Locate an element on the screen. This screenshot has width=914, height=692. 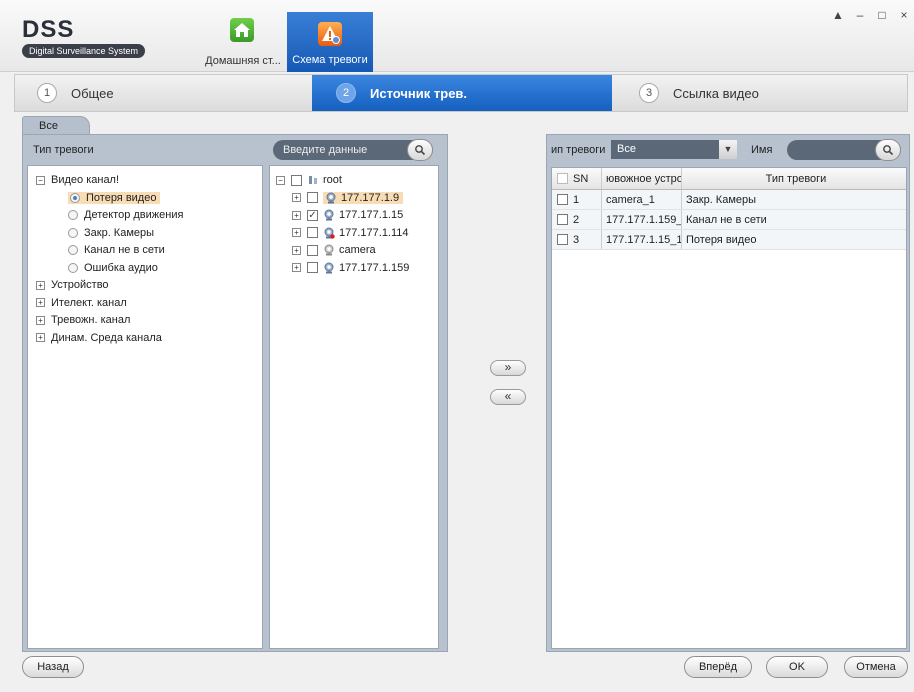
device-item: +177.177.1.9 is located at coordinates (354, 199).